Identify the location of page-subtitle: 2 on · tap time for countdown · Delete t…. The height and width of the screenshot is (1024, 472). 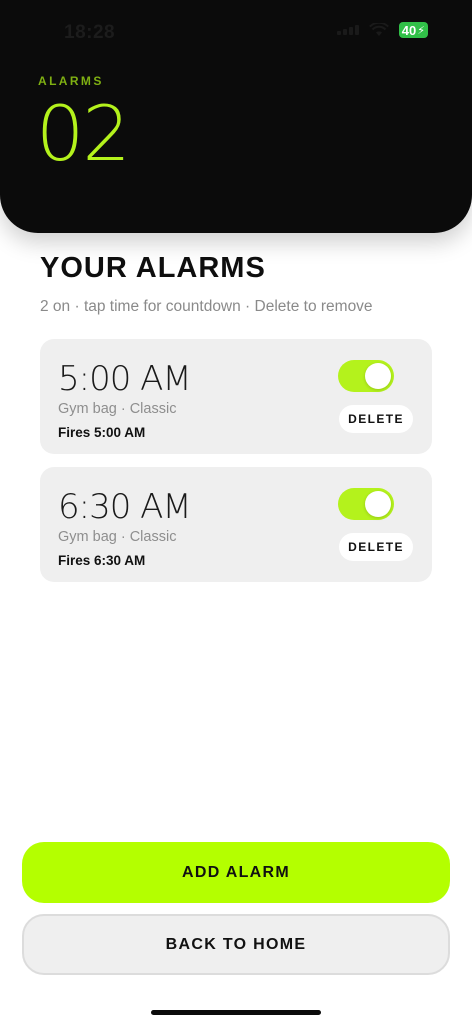
(206, 306).